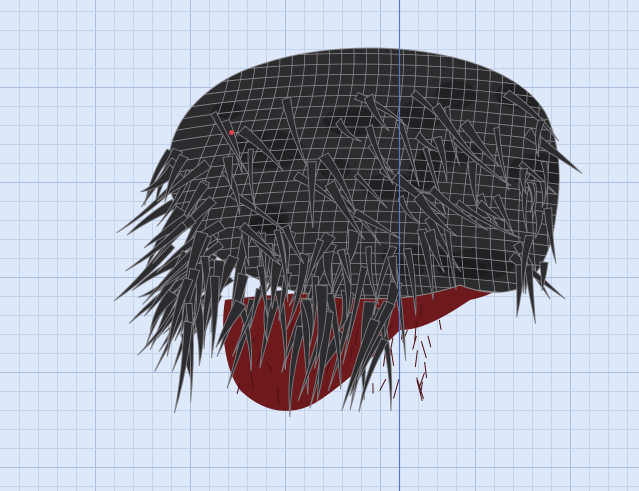  I want to click on selected-vertex-marker, so click(231, 132).